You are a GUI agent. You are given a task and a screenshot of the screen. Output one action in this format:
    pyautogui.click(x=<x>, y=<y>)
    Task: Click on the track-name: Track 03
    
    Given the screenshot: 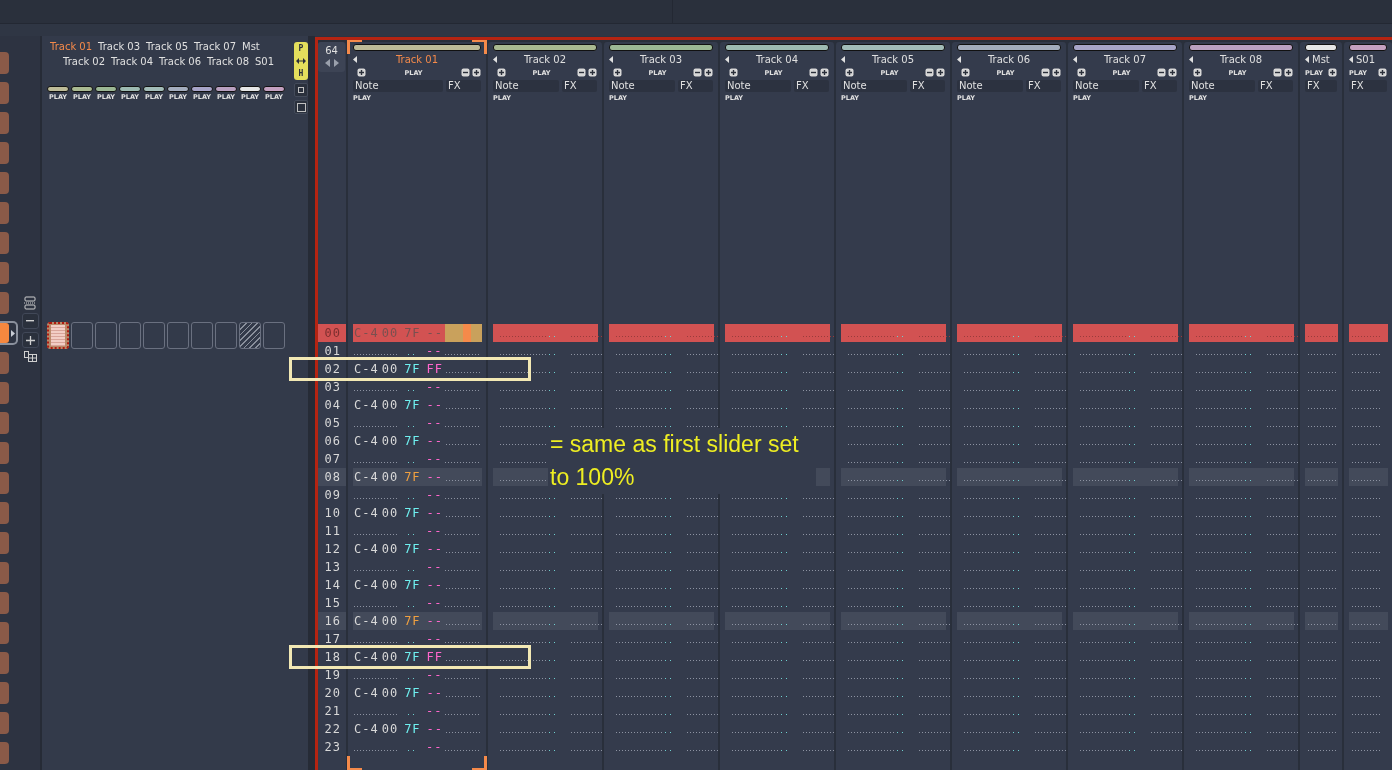 What is the action you would take?
    pyautogui.click(x=663, y=59)
    